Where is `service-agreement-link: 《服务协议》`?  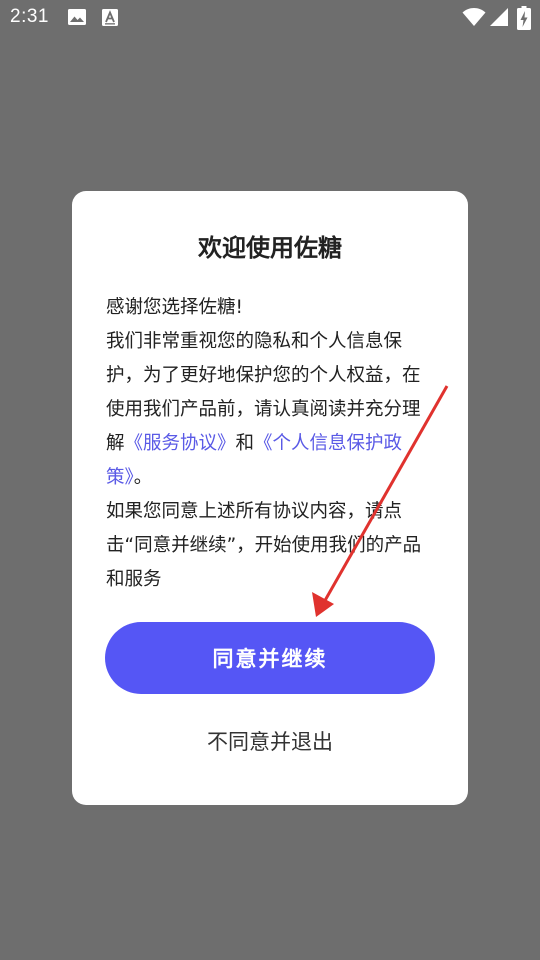 service-agreement-link: 《服务协议》 is located at coordinates (180, 443).